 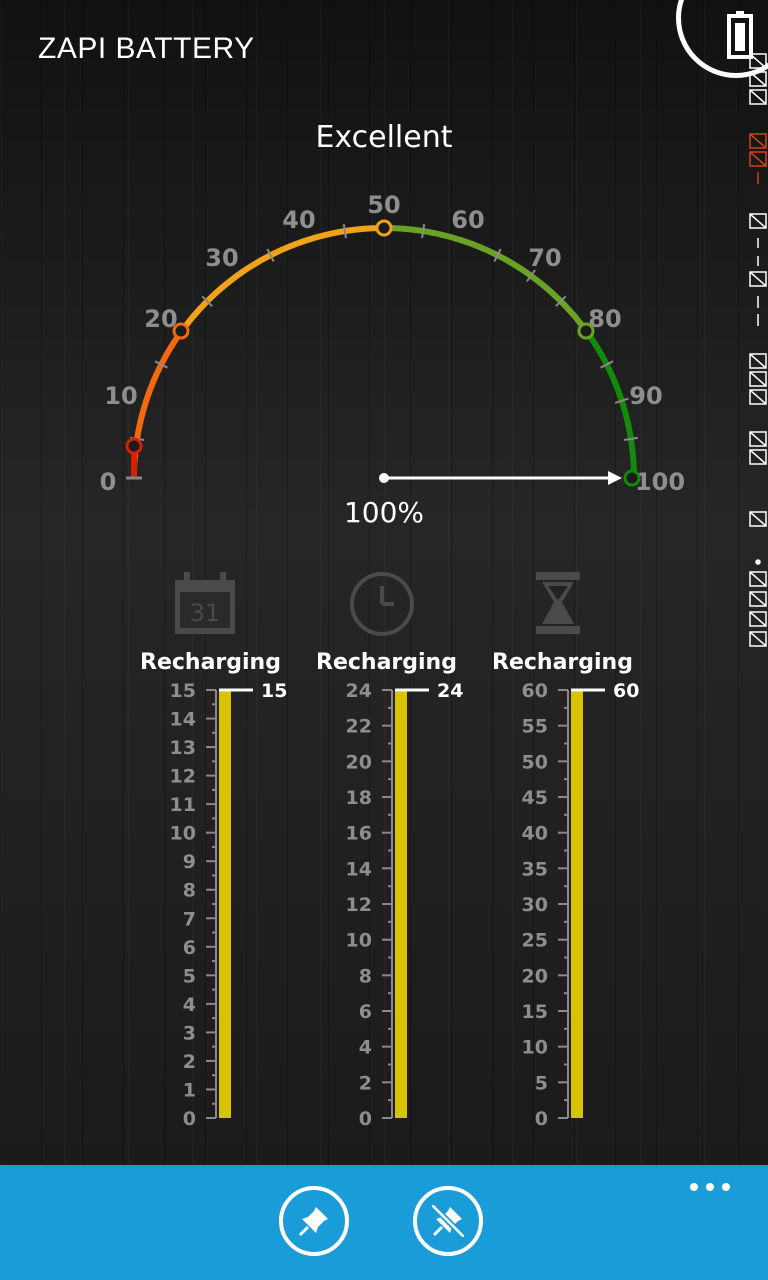 I want to click on gauge-label: 30, so click(x=221, y=258).